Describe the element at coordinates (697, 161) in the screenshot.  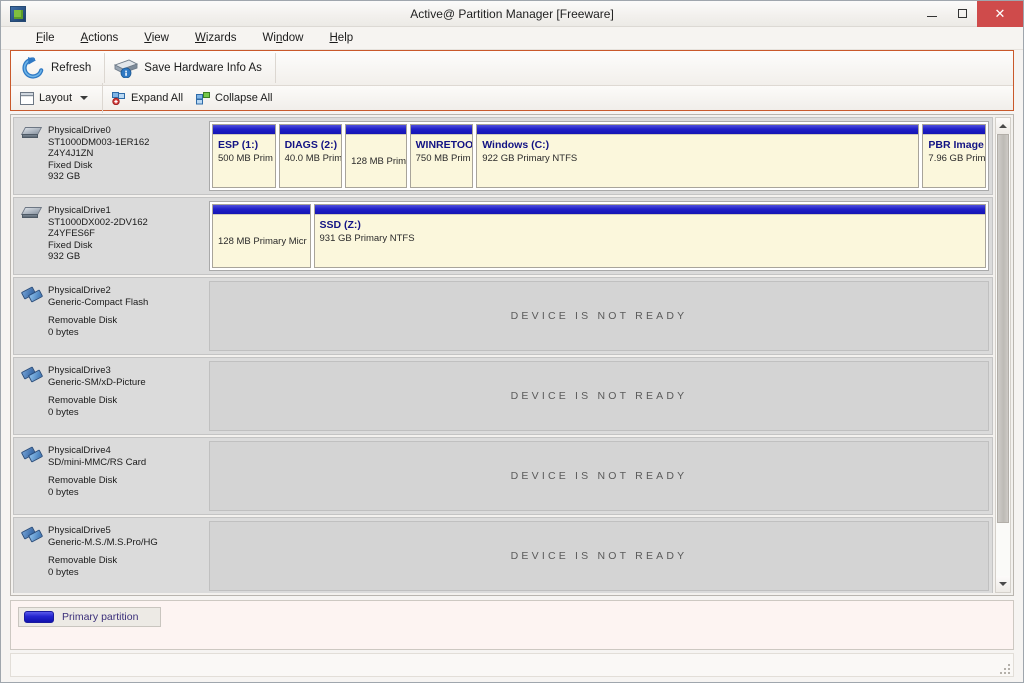
I see `partition-body: Windows (C:) 922 GB Primary NTFS` at that location.